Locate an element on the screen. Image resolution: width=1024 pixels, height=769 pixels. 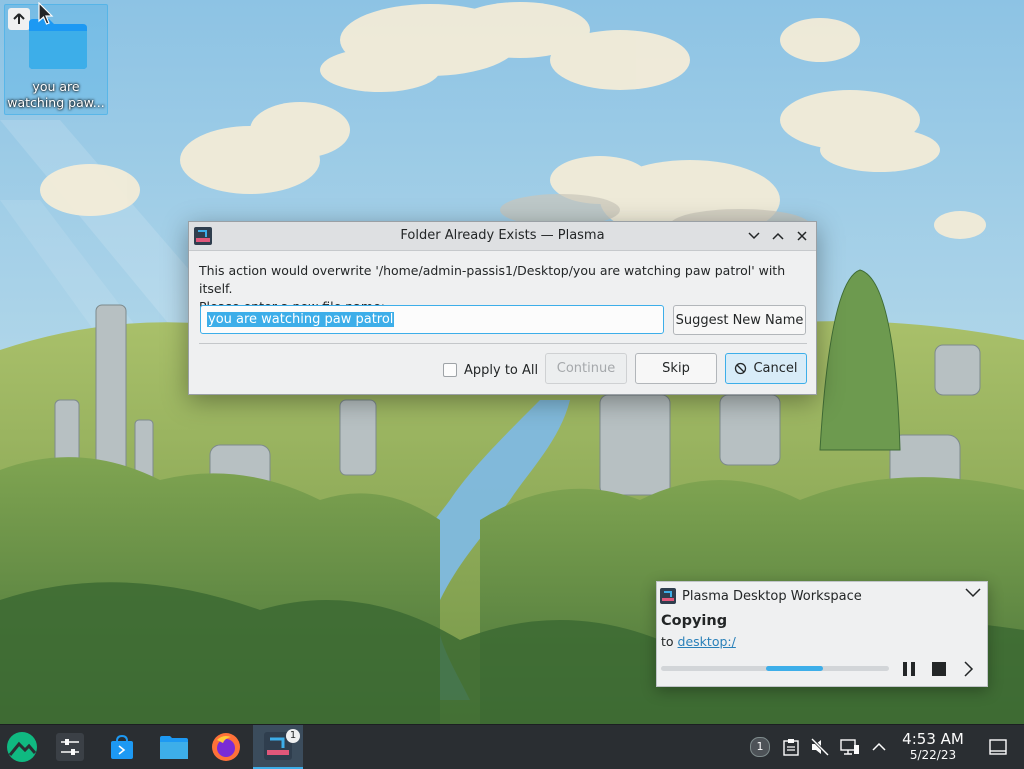
network-tray is located at coordinates (850, 747).